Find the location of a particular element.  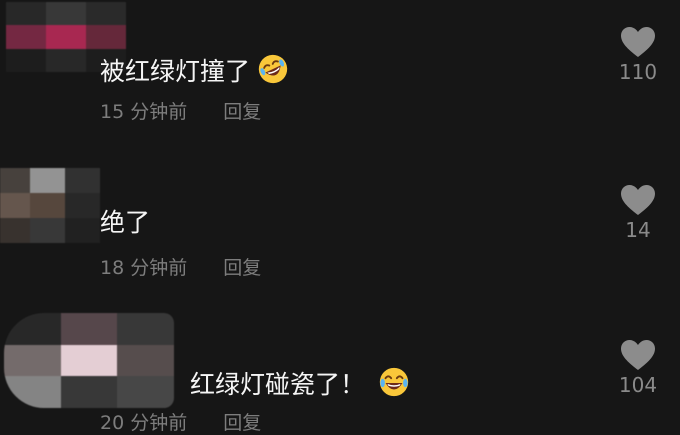

like-button: 104 is located at coordinates (638, 368).